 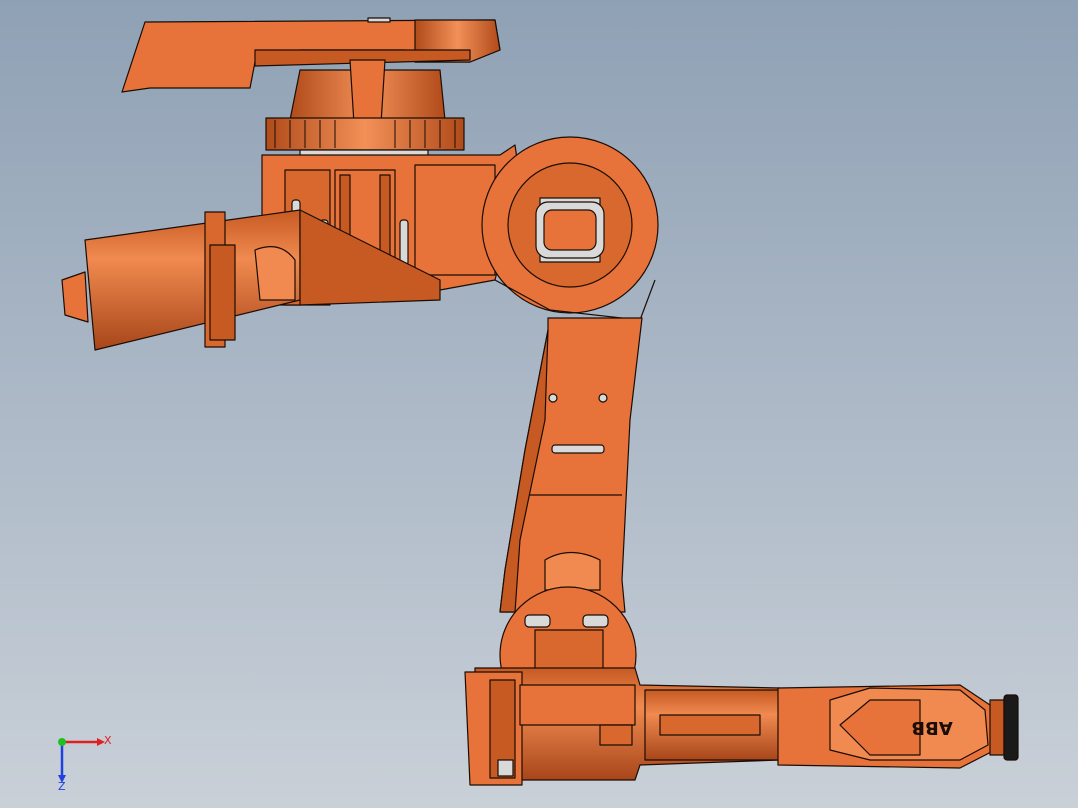 What do you see at coordinates (931, 727) in the screenshot?
I see `abb-logo: ABB` at bounding box center [931, 727].